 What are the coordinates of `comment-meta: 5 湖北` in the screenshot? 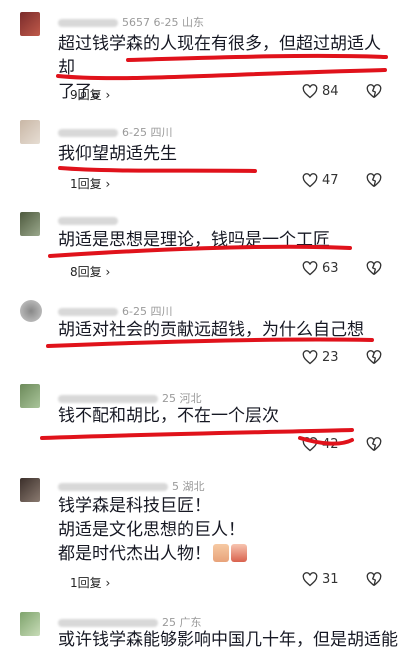 It's located at (131, 486).